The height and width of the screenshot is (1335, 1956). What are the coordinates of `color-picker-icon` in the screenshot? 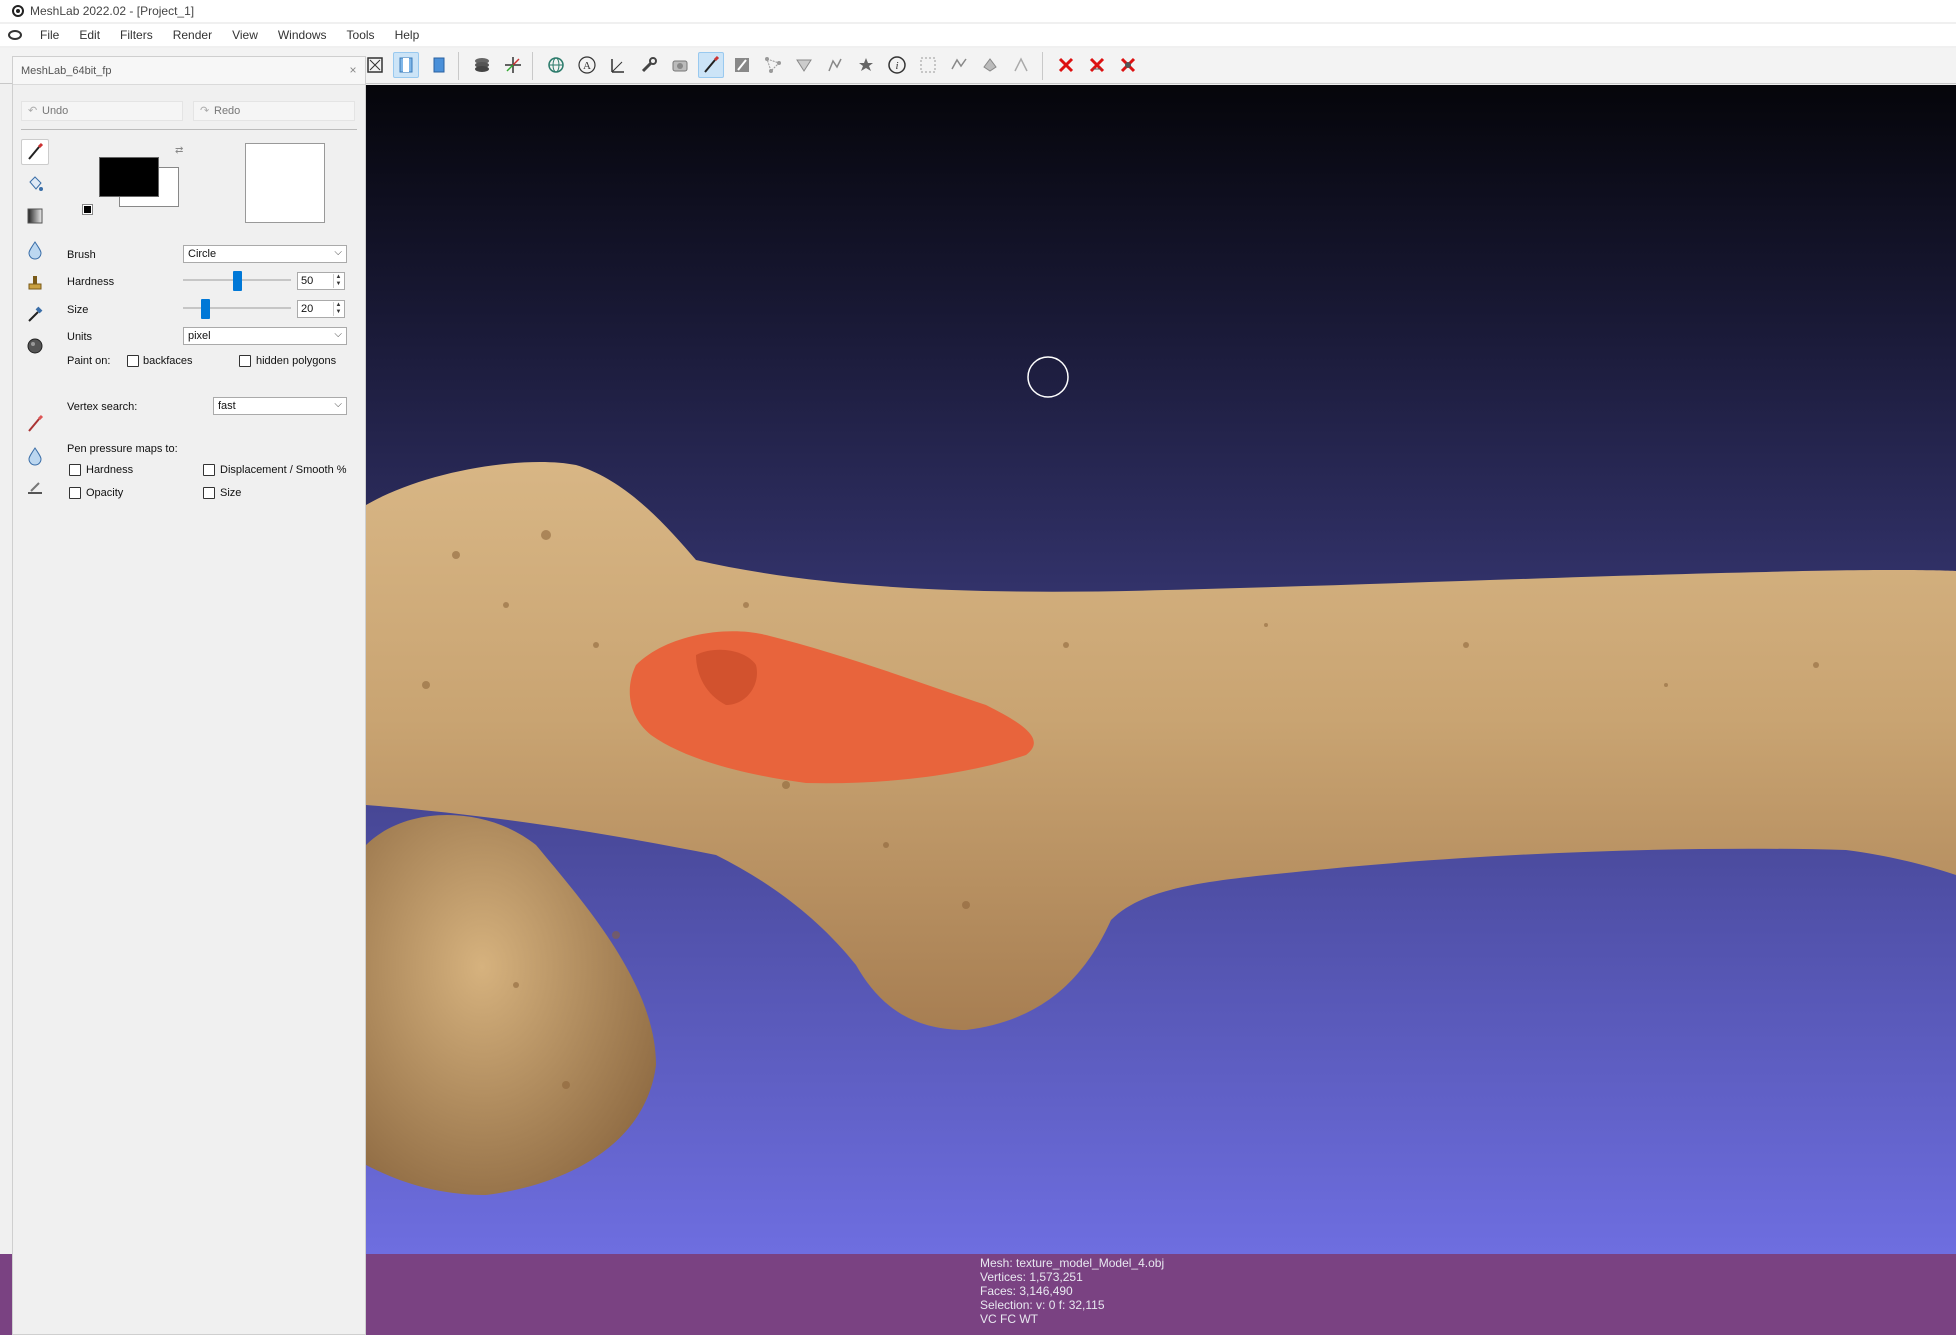 It's located at (35, 314).